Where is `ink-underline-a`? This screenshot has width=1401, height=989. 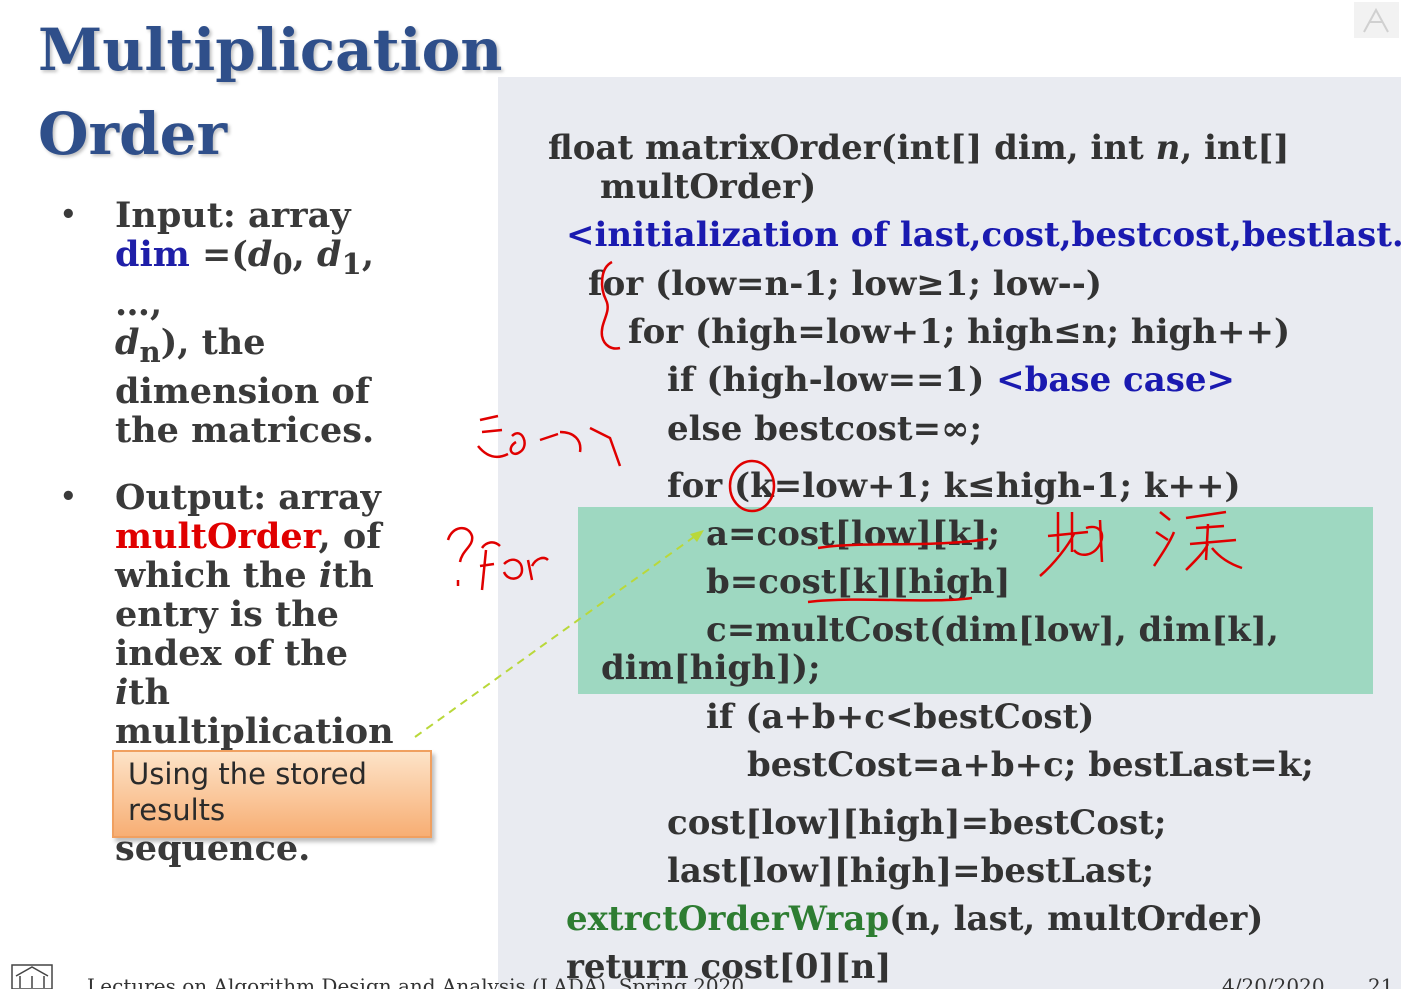
ink-underline-a is located at coordinates (903, 543).